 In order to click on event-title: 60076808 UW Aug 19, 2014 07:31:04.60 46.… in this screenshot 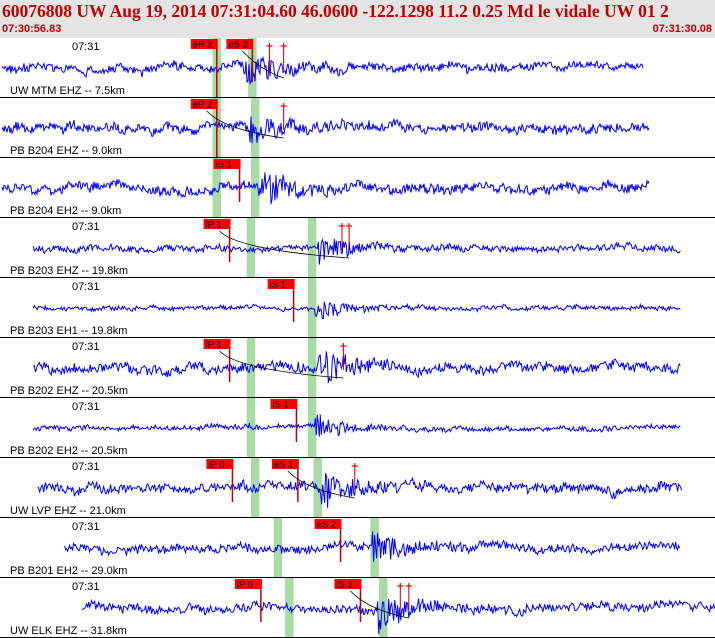, I will do `click(335, 11)`.